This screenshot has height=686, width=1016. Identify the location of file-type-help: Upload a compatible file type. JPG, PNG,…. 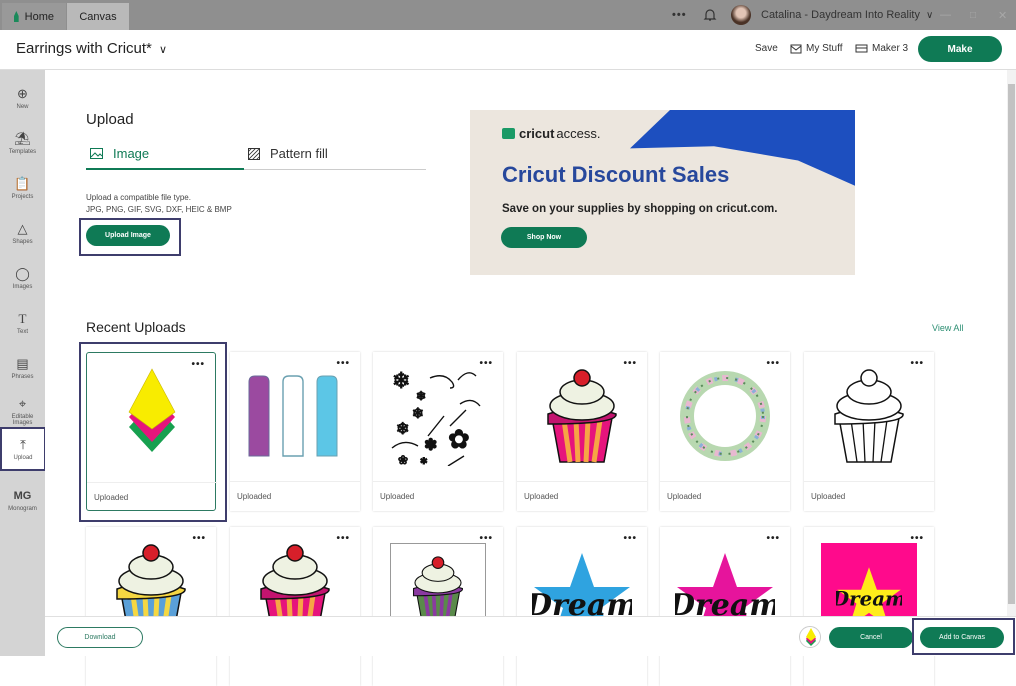
(159, 204).